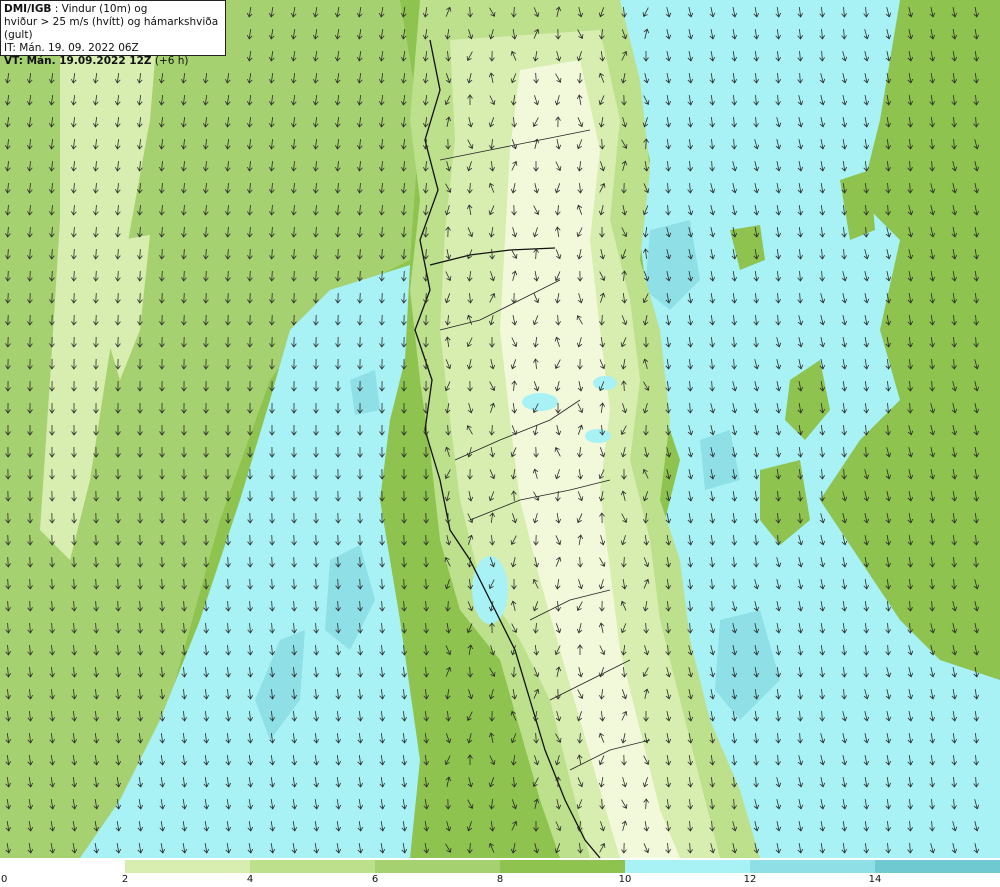  I want to click on title-valid-time: VT: Mán. 19.09.2022 12Z, so click(78, 61).